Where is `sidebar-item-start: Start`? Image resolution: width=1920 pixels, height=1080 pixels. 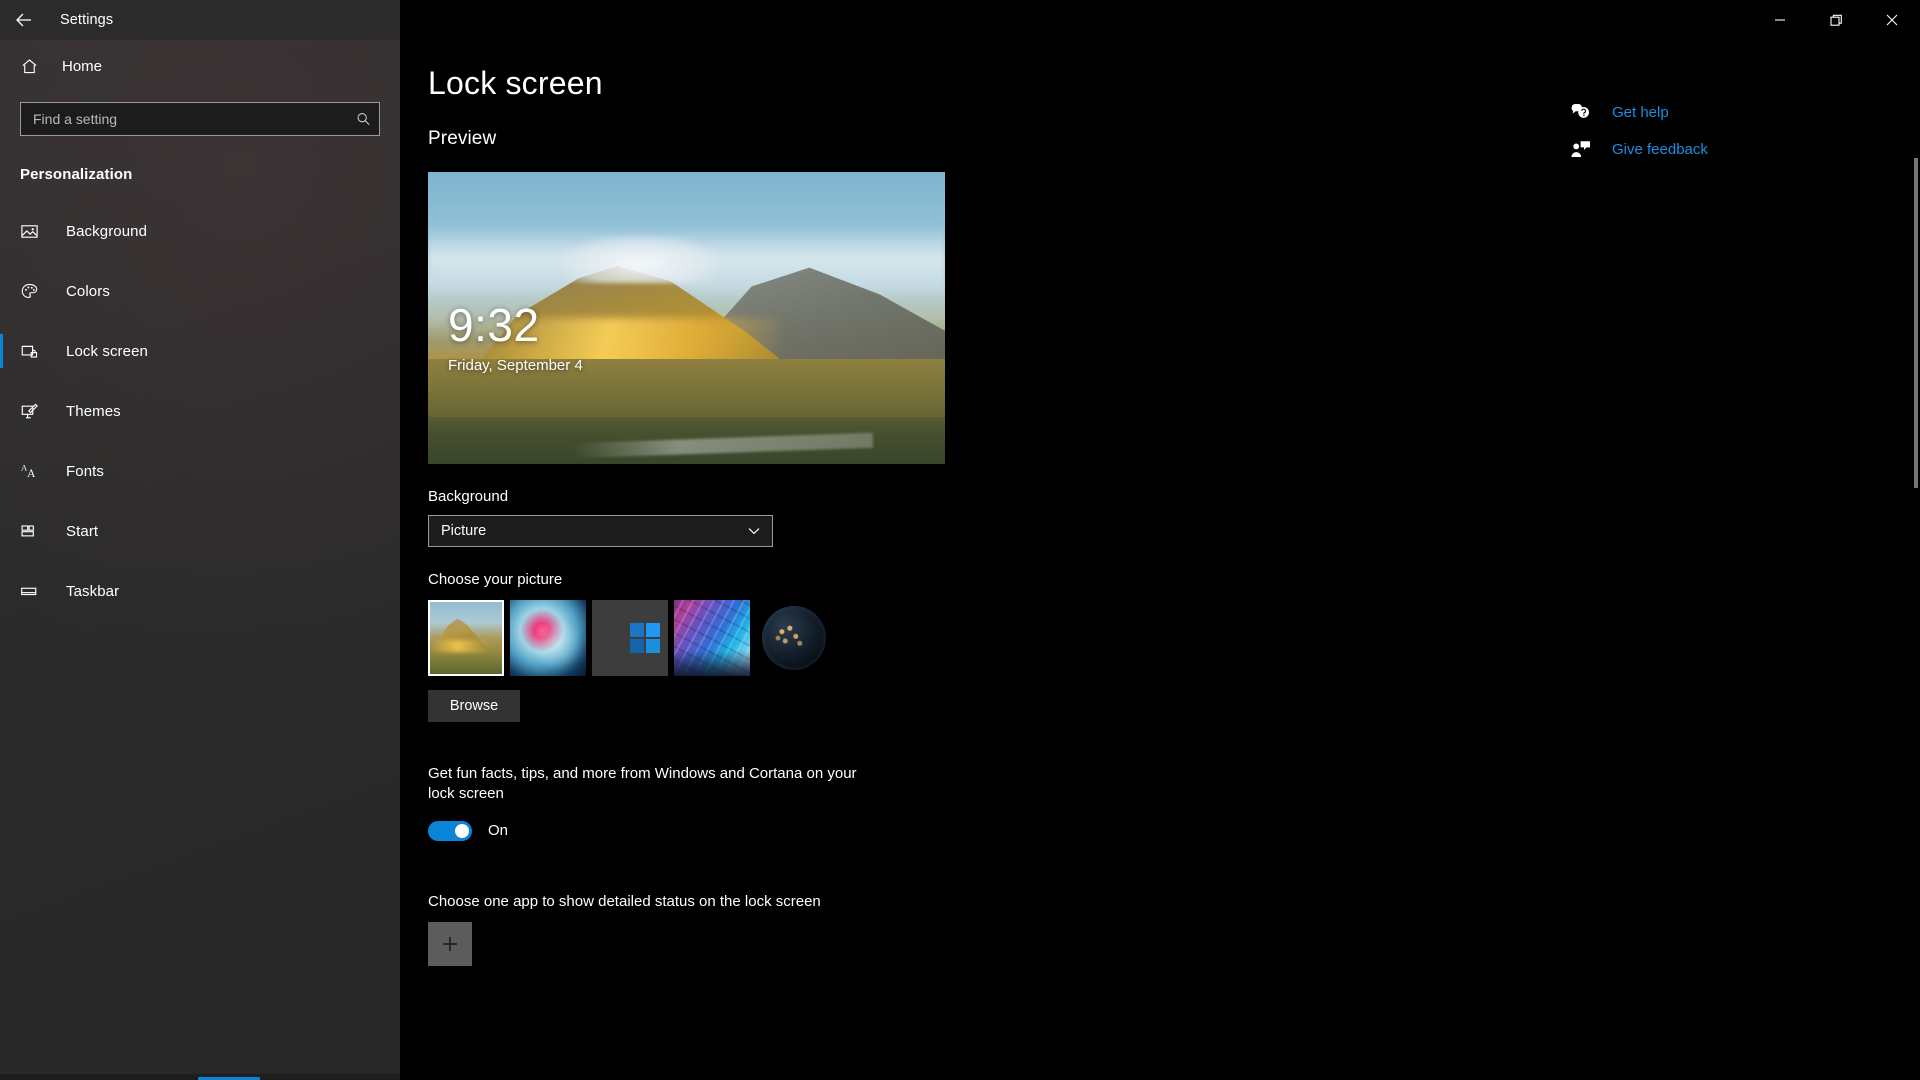
sidebar-item-start: Start is located at coordinates (200, 531).